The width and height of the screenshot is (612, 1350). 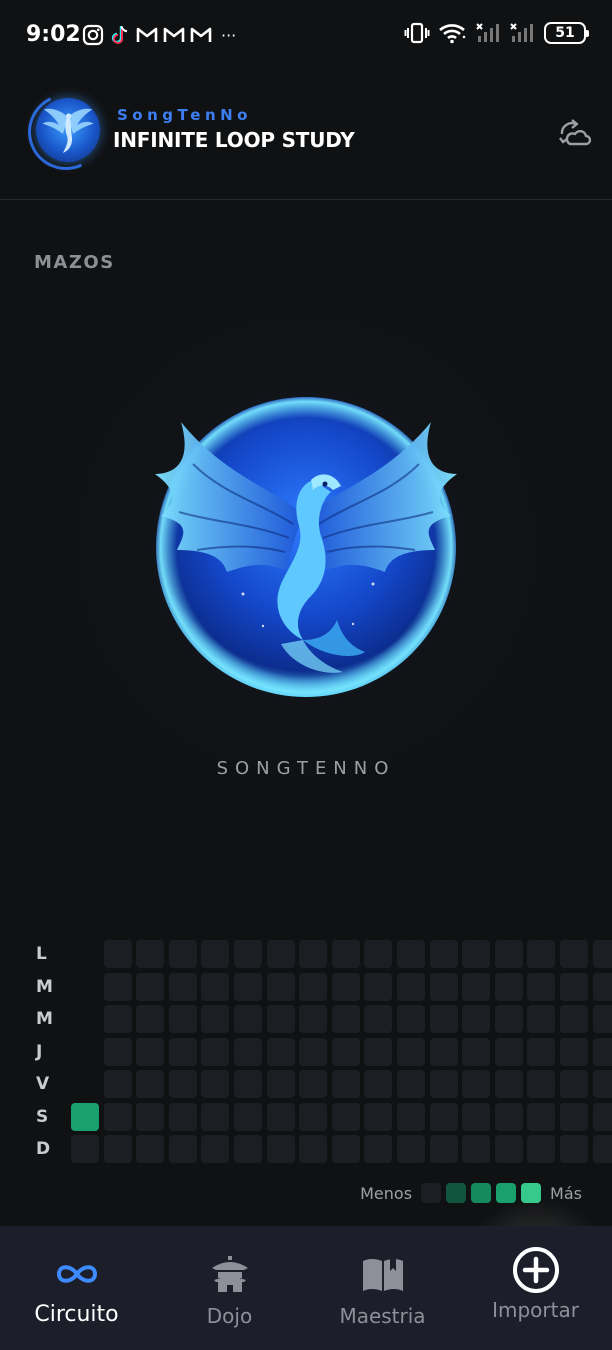 I want to click on nav-item-circuito: Circuito, so click(x=76, y=1288).